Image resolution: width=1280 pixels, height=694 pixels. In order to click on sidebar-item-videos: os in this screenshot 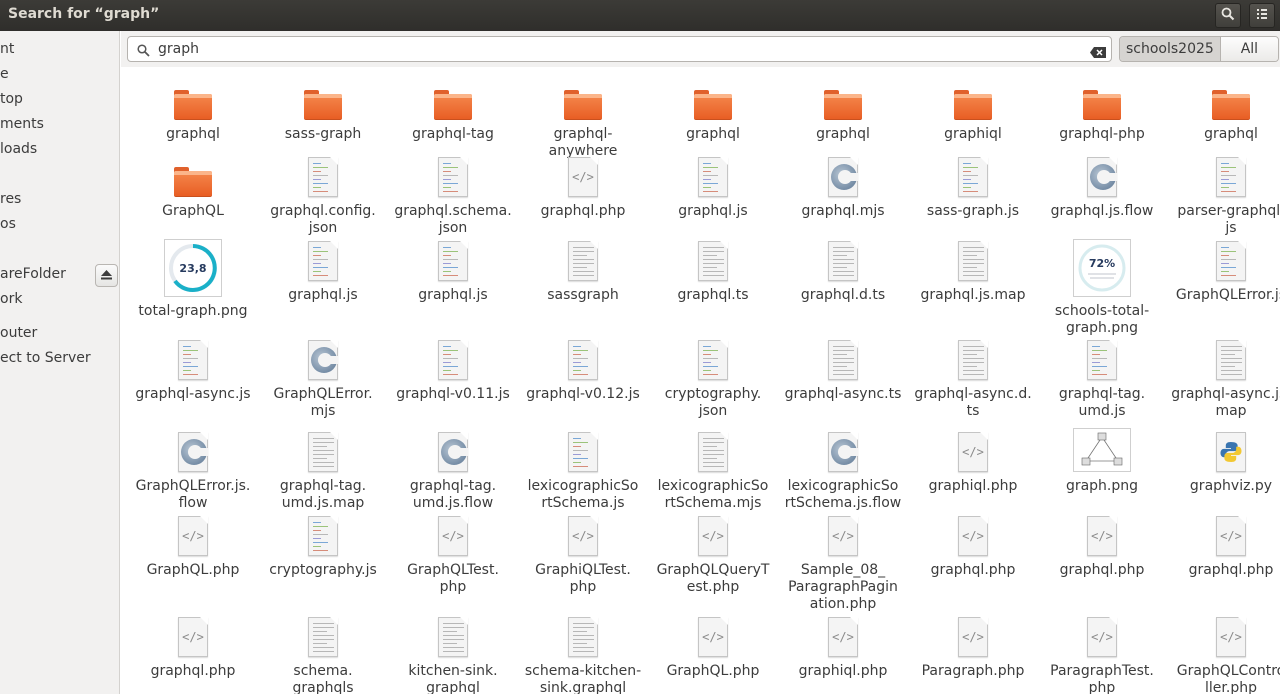, I will do `click(8, 224)`.